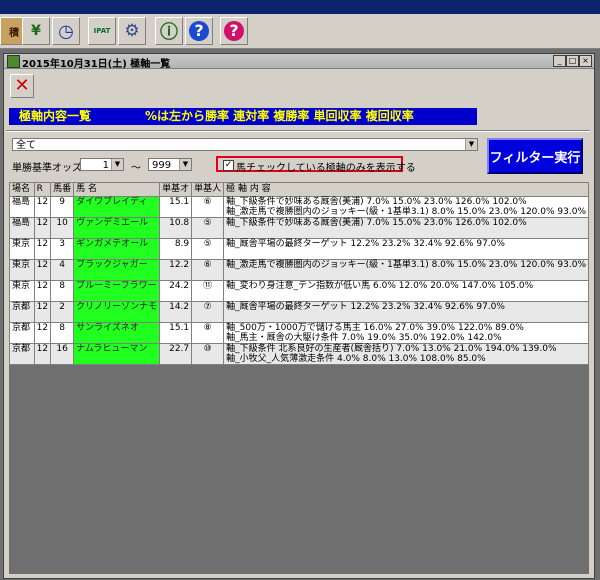  What do you see at coordinates (62, 270) in the screenshot?
I see `cell-number: 4` at bounding box center [62, 270].